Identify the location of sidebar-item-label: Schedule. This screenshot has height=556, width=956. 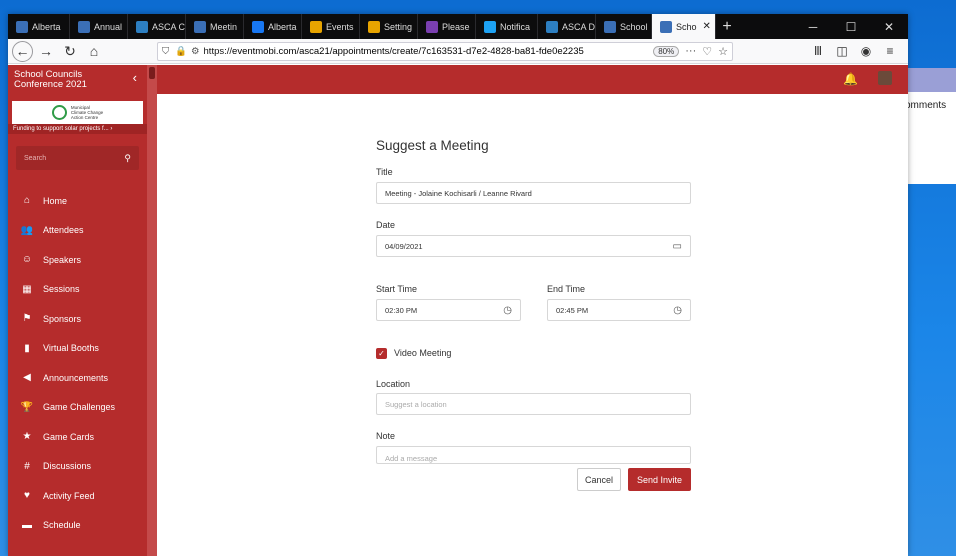
(62, 525).